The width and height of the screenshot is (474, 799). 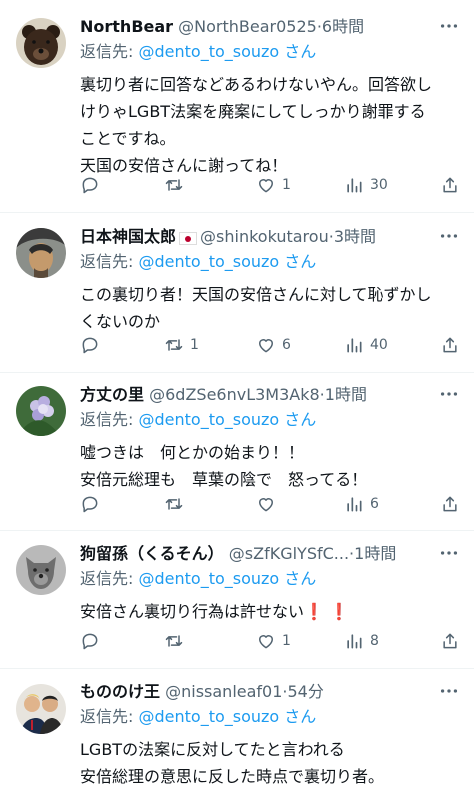 I want to click on tweet-header: 方丈の里 @6dZSe6nvL3M3Ak8·1時間, so click(x=272, y=395).